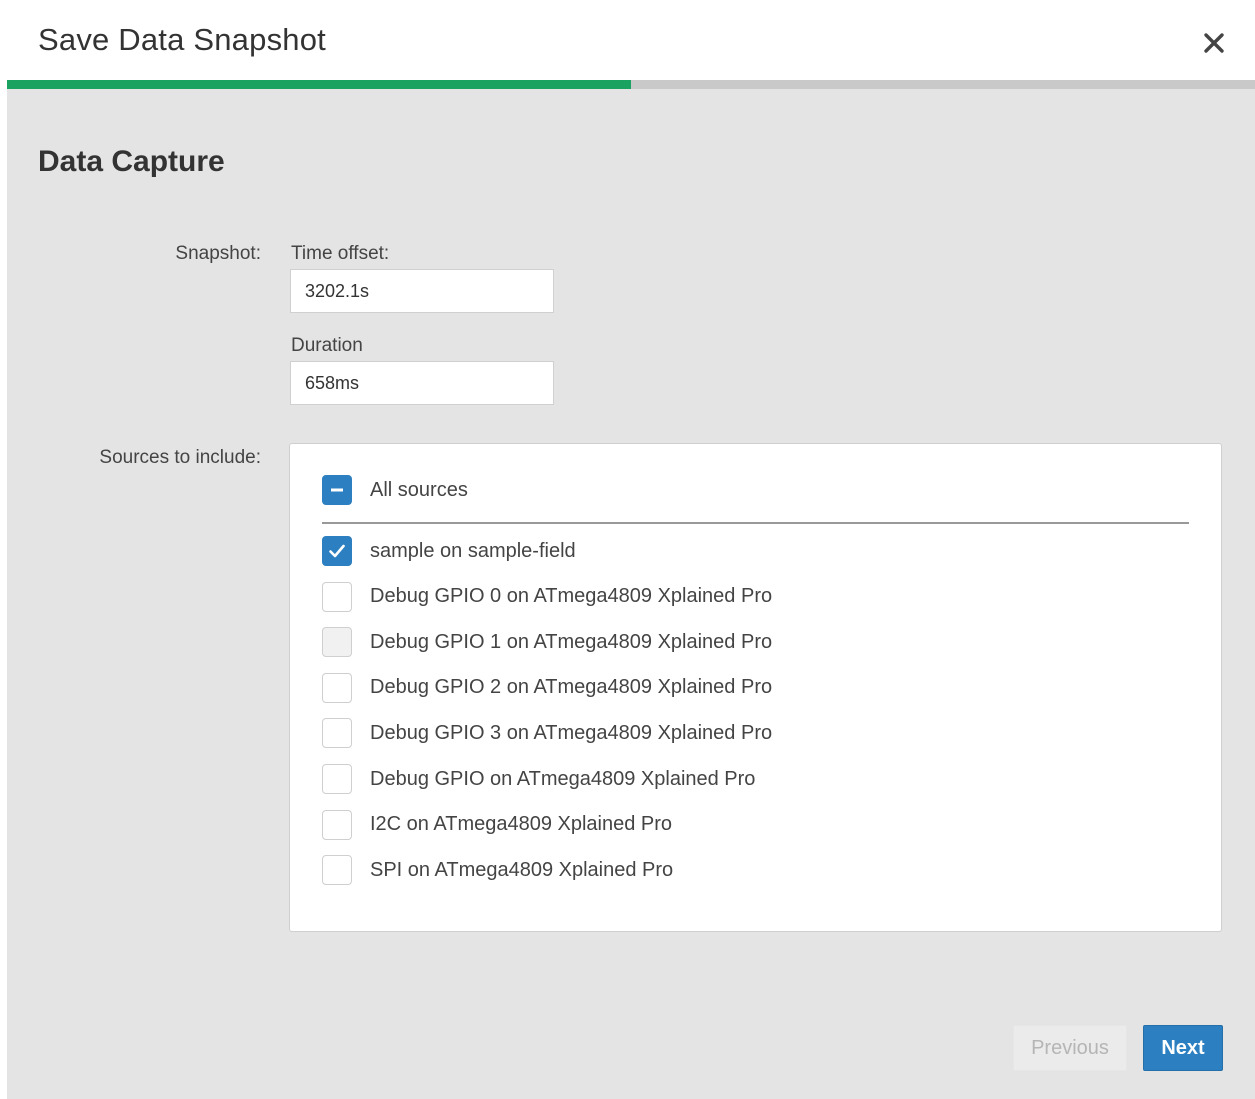 Image resolution: width=1255 pixels, height=1099 pixels. I want to click on source-label: Debug GPIO 2 on ATmega4809 Xplained Pro, so click(571, 687).